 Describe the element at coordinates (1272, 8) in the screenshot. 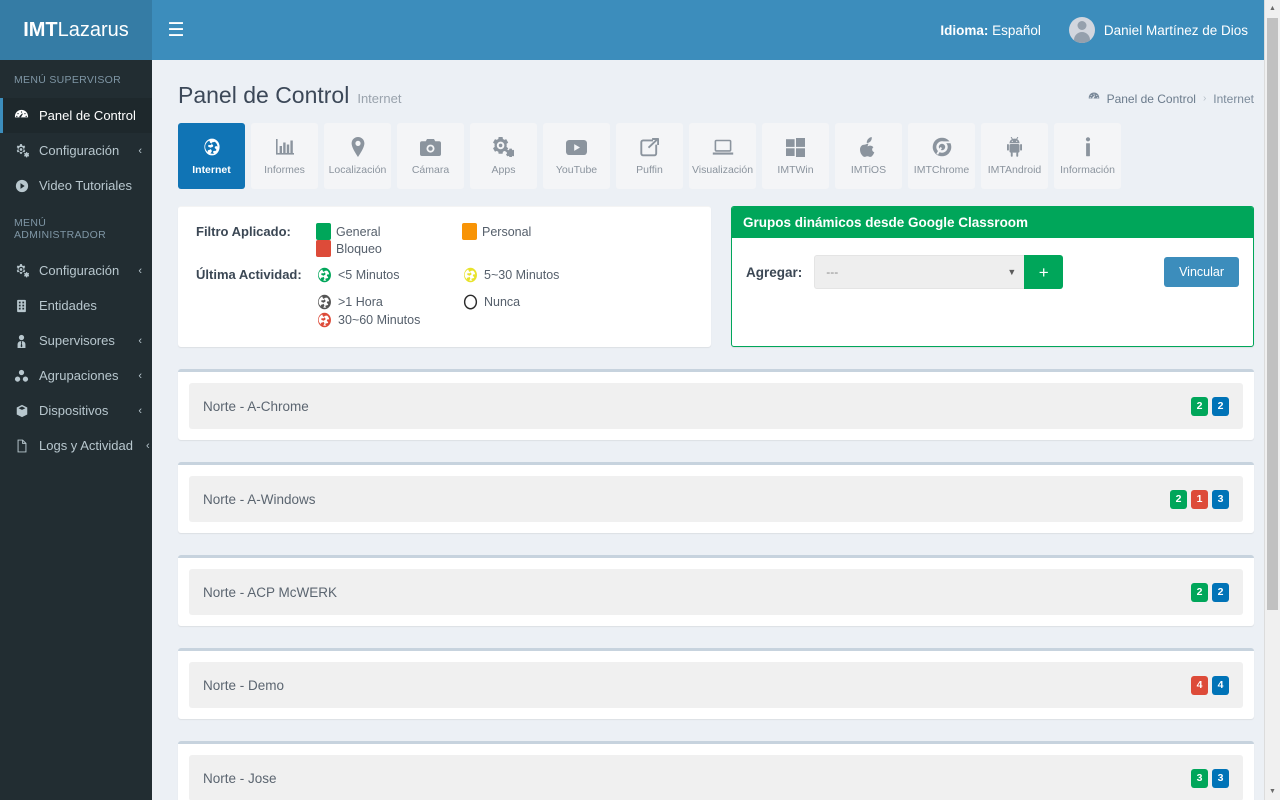

I see `scroll-up-arrow-icon: ▲` at that location.